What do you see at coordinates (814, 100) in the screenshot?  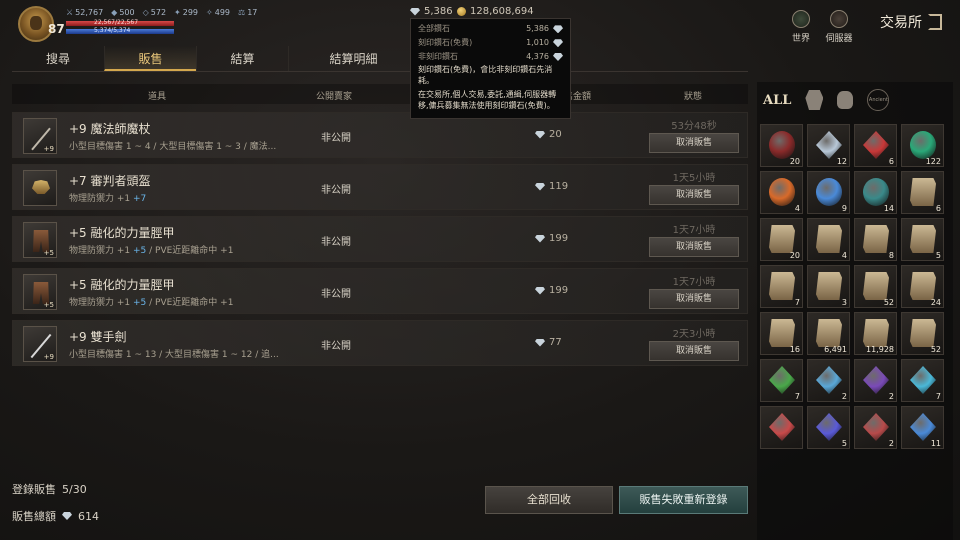 I see `inventory-tab-equipment-icon` at bounding box center [814, 100].